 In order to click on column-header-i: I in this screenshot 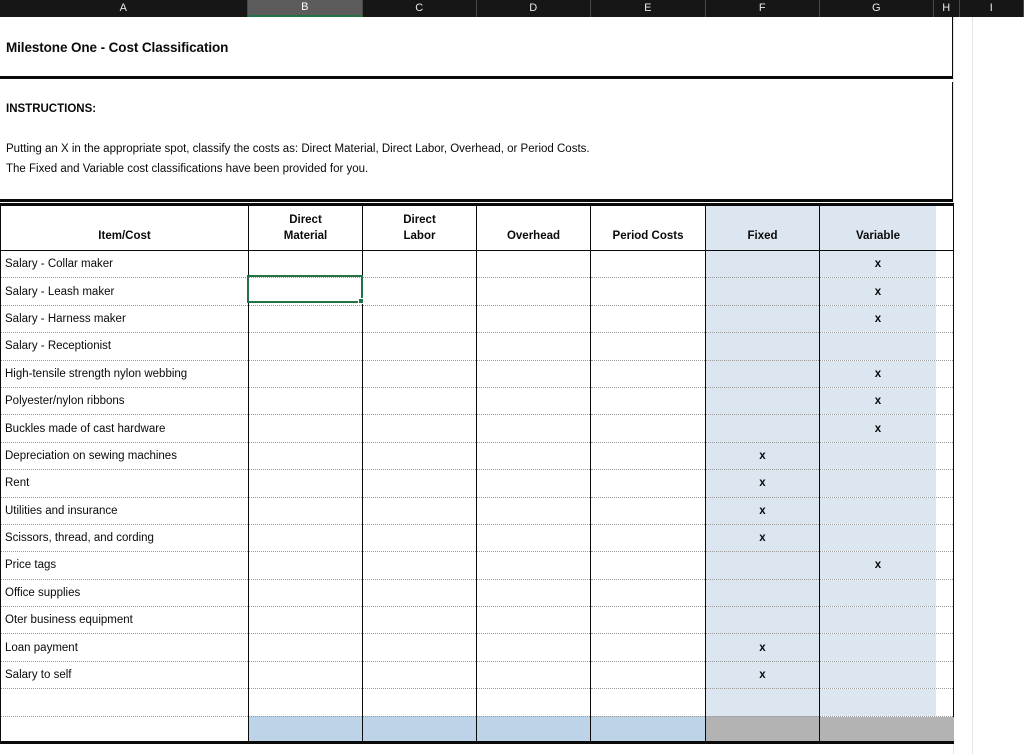, I will do `click(992, 8)`.